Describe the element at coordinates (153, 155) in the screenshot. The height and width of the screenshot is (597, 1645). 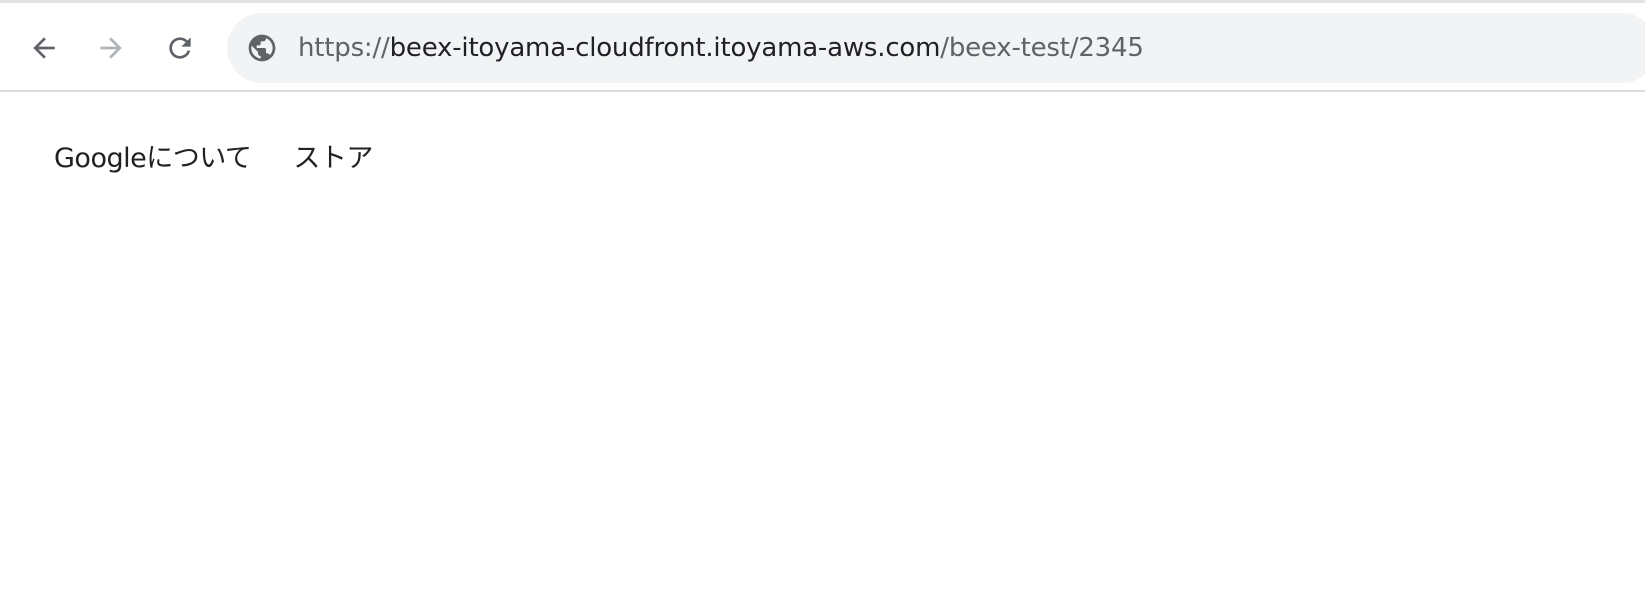
I see `link-about-google: Googleについて` at that location.